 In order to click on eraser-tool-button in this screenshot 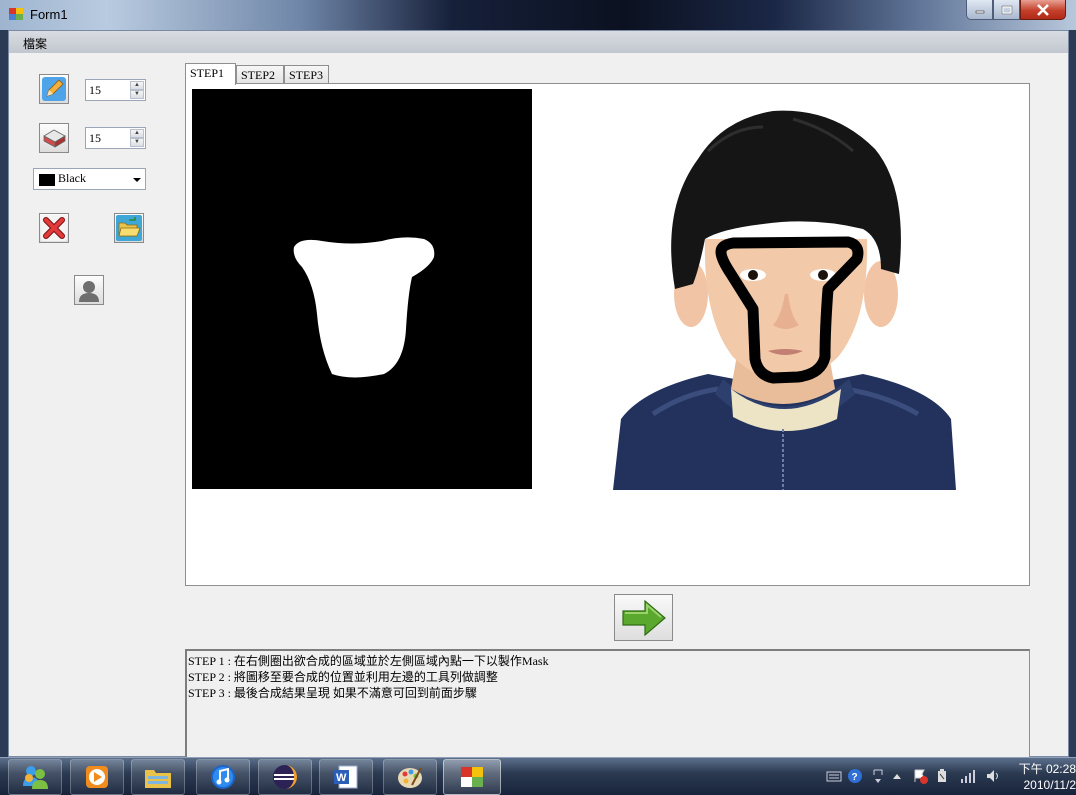, I will do `click(54, 138)`.